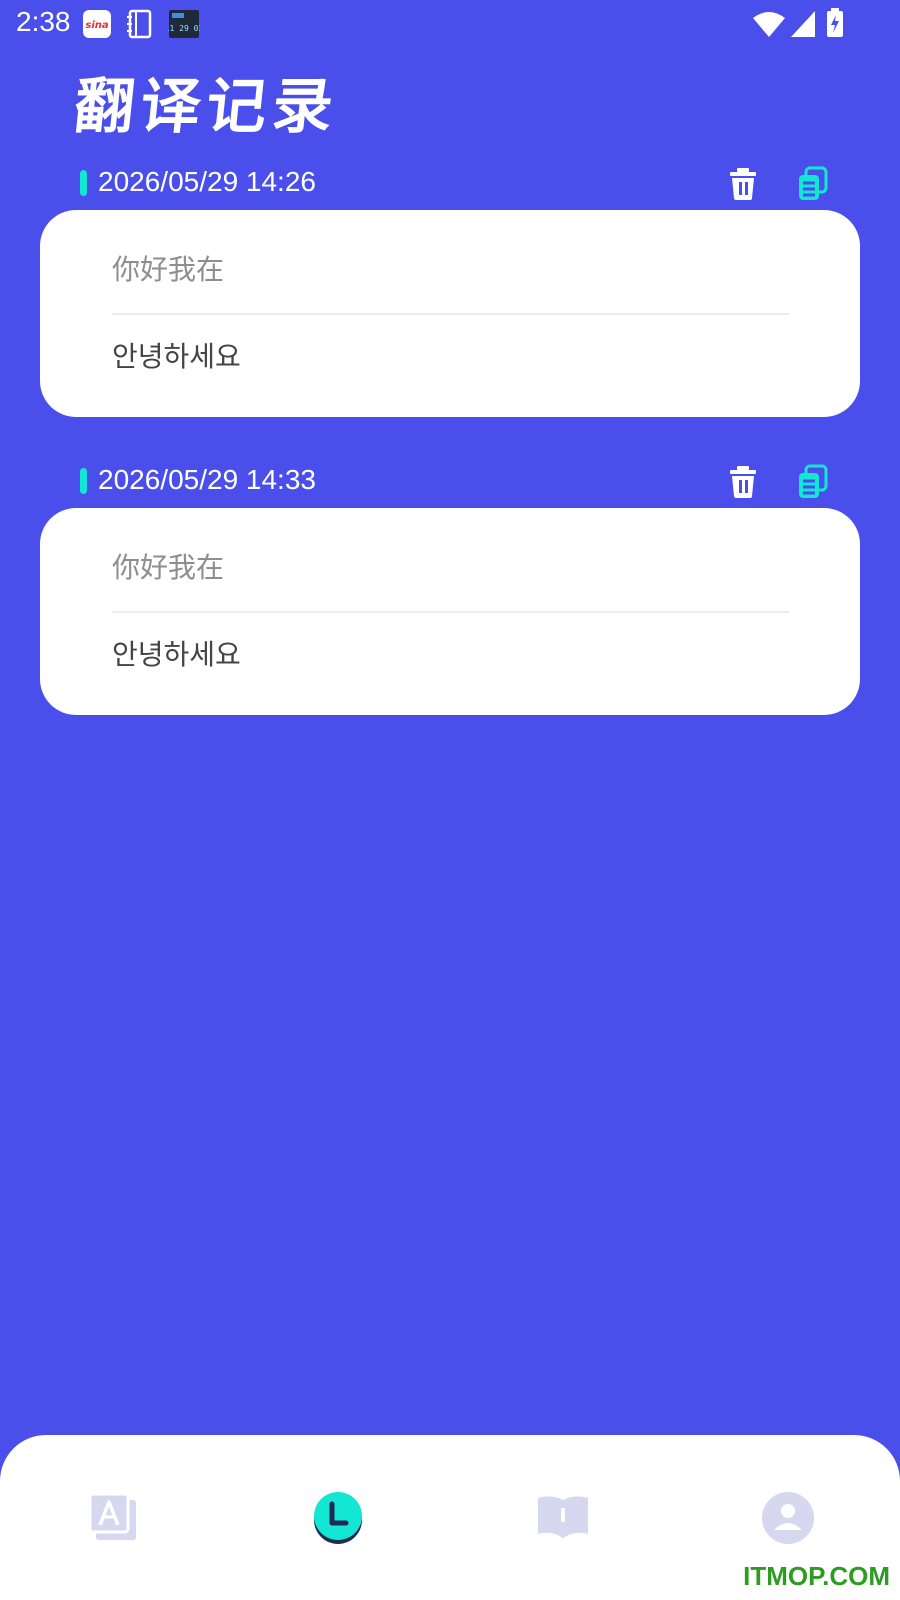 The width and height of the screenshot is (900, 1600). I want to click on watermark: ITMOP.COM, so click(816, 1576).